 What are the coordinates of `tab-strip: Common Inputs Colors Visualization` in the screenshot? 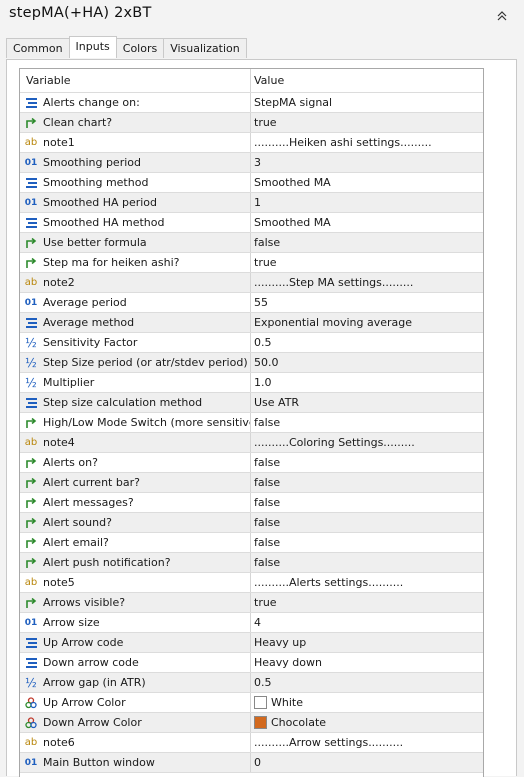 It's located at (126, 47).